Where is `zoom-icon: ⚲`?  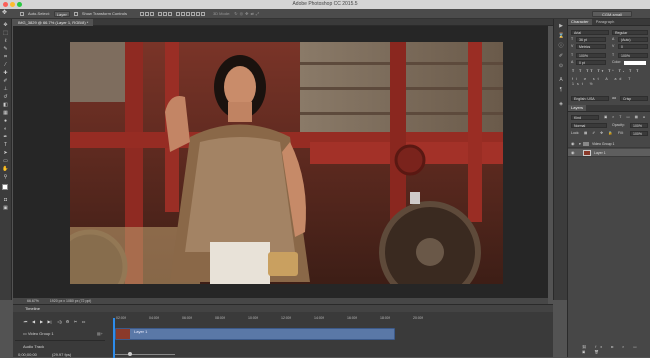
zoom-icon: ⚲ is located at coordinates (5, 177).